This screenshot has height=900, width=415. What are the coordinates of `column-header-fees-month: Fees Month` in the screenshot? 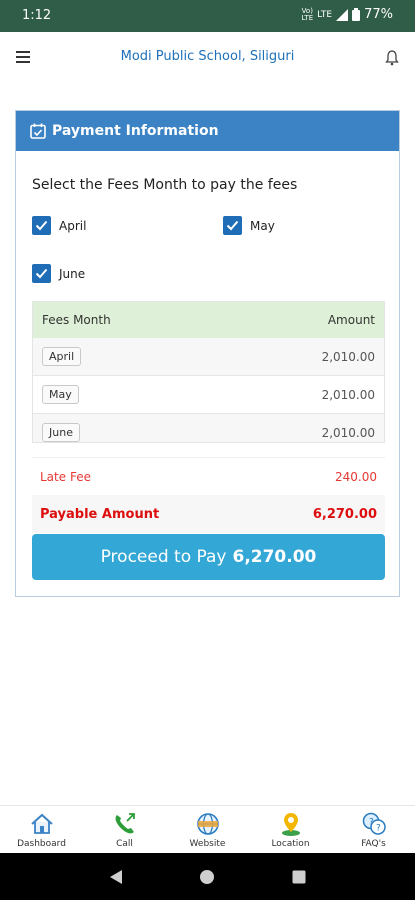 It's located at (76, 320).